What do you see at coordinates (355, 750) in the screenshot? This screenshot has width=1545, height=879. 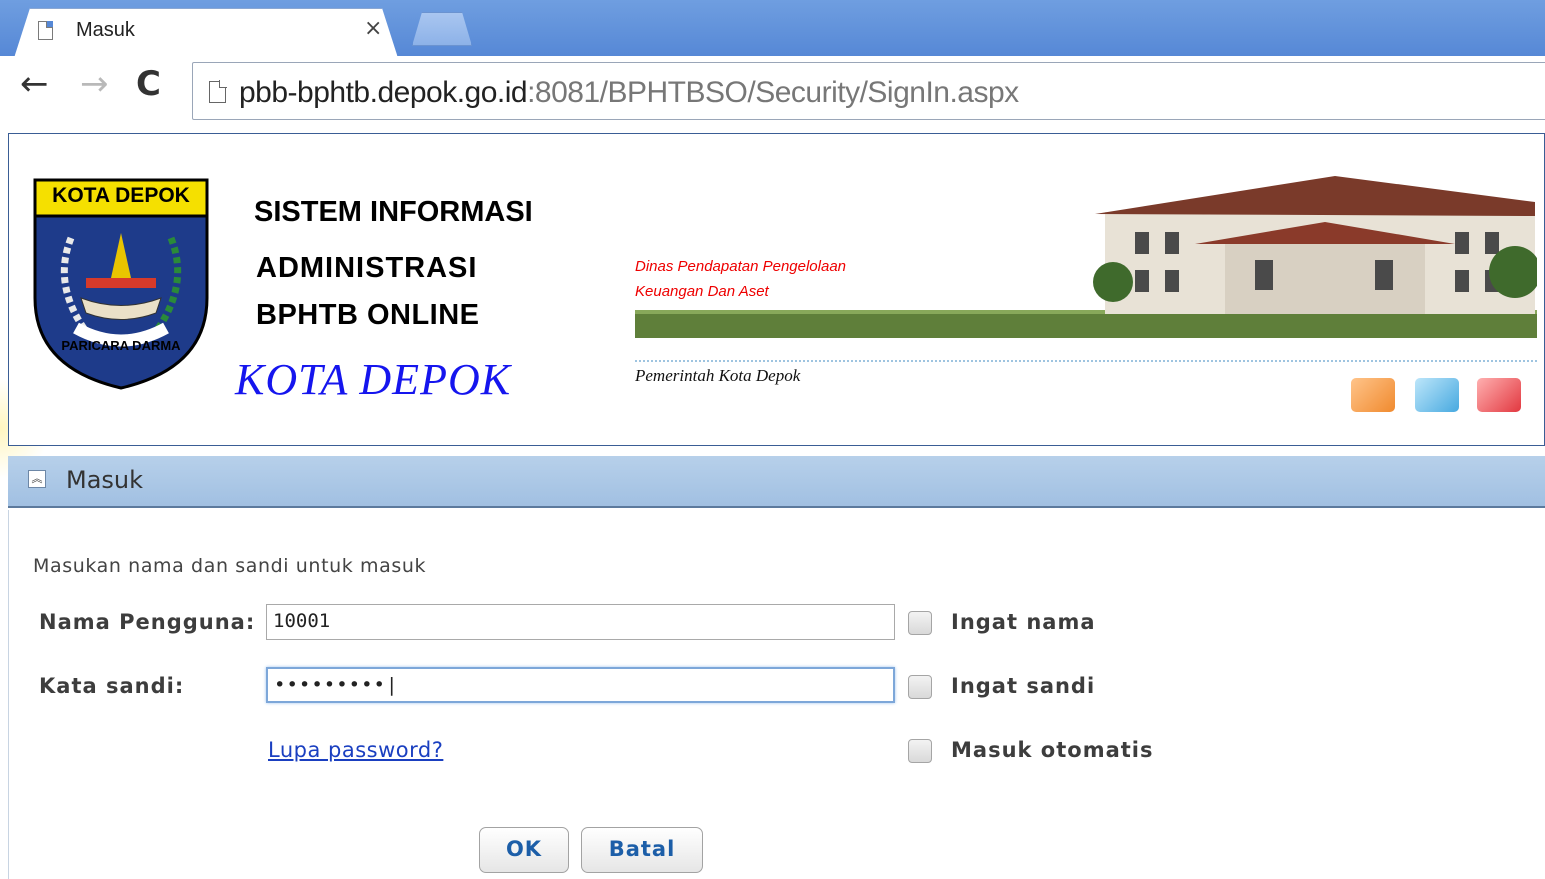 I see `forgot-password-link: Lupa password?` at bounding box center [355, 750].